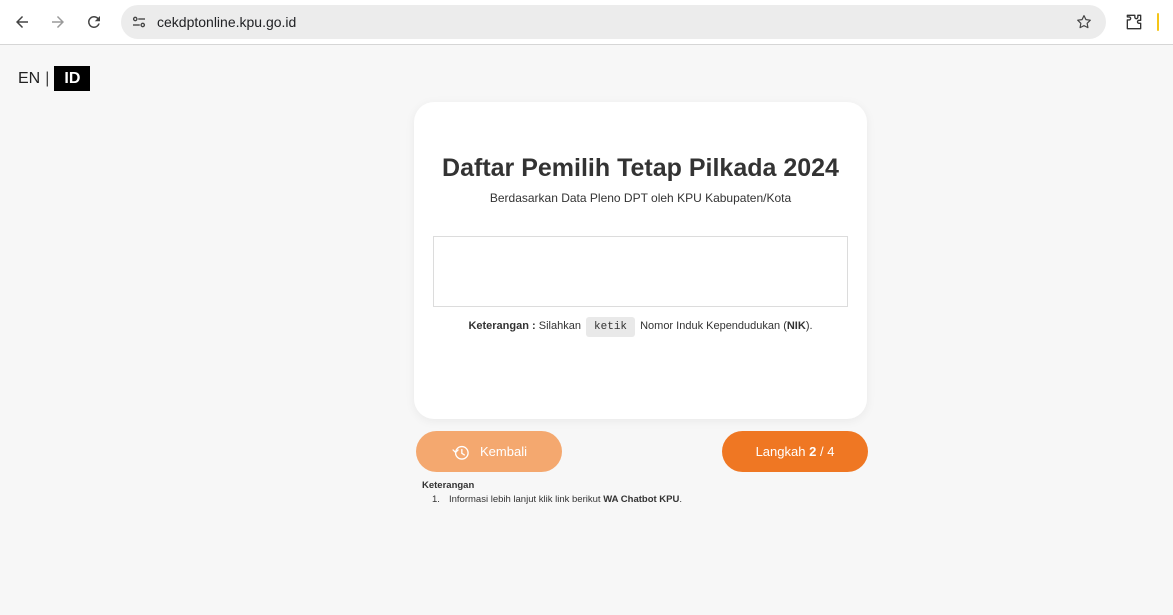 The height and width of the screenshot is (615, 1173). Describe the element at coordinates (613, 22) in the screenshot. I see `address-bar: cekdptonline.kpu.go.id` at that location.